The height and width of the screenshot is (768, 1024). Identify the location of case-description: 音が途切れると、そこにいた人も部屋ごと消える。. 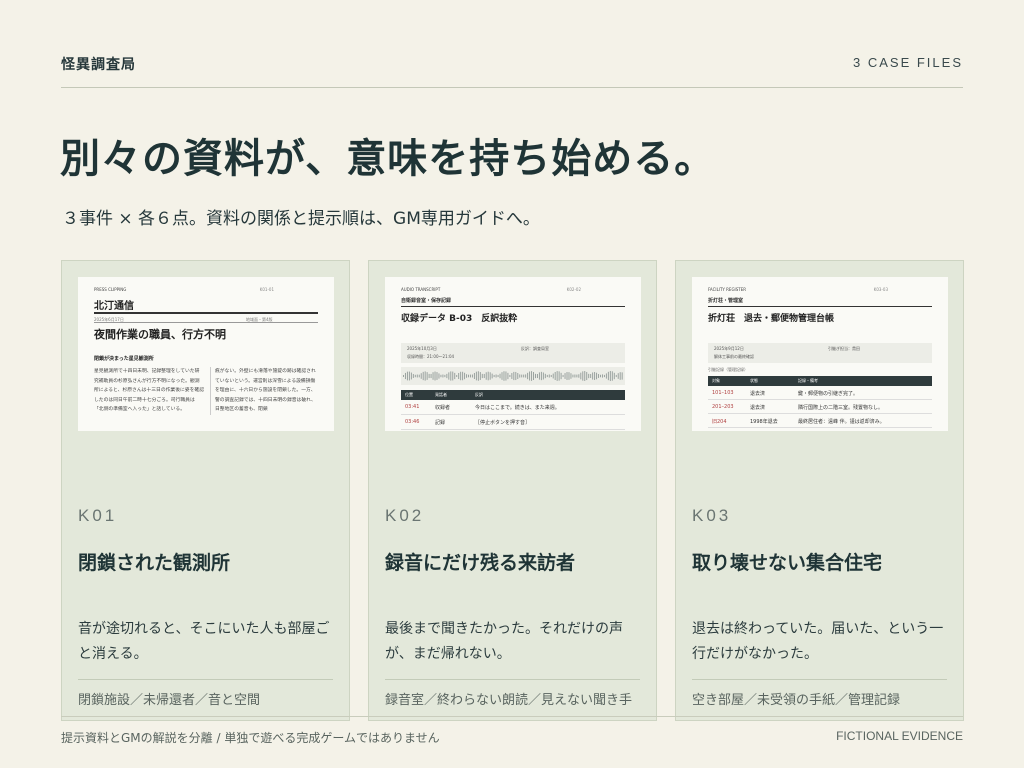
(204, 641).